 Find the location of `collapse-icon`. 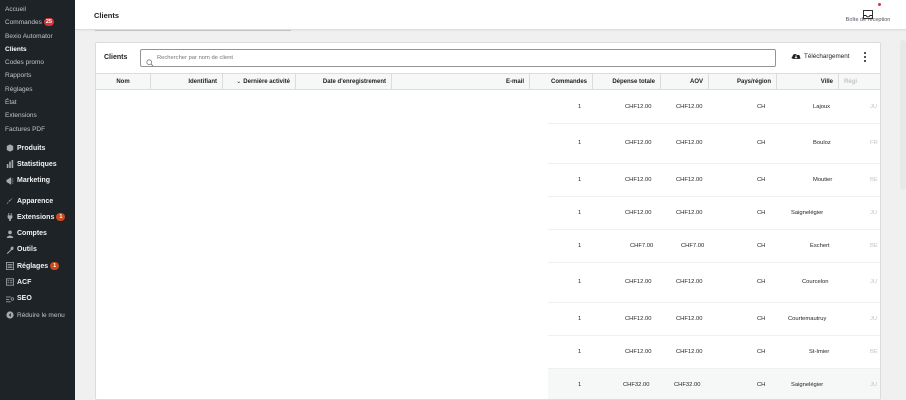

collapse-icon is located at coordinates (9, 315).